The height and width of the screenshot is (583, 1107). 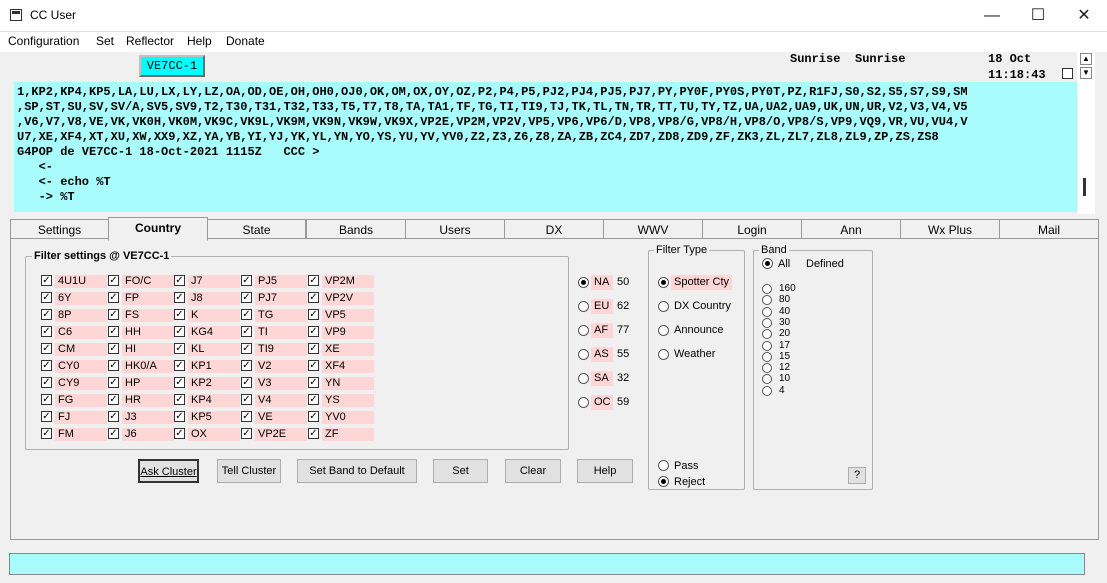 What do you see at coordinates (341, 401) in the screenshot?
I see `country-checkbox: ✓ YS` at bounding box center [341, 401].